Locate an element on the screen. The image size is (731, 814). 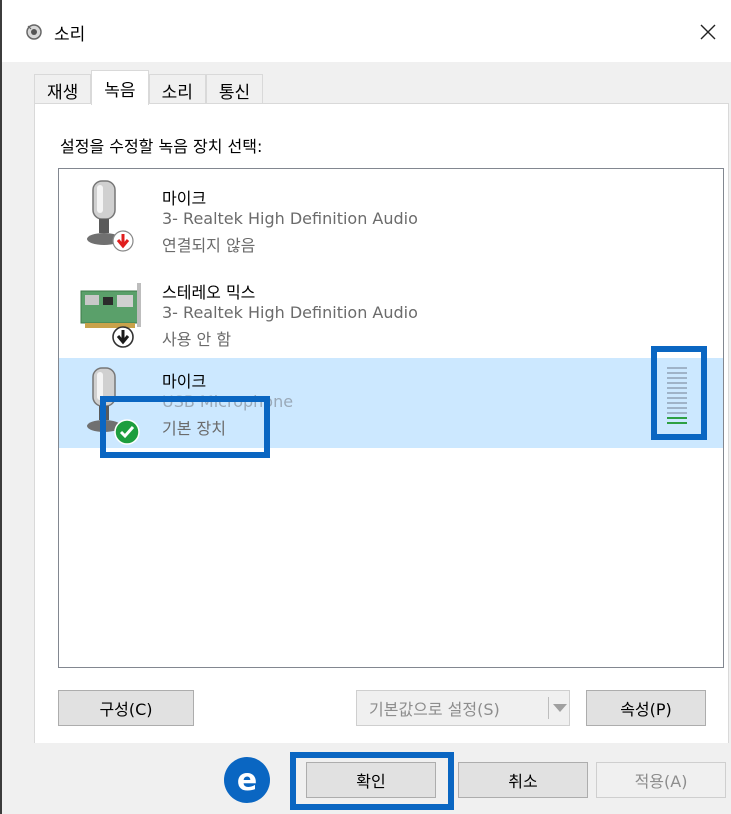
highlight-default-device is located at coordinates (185, 427).